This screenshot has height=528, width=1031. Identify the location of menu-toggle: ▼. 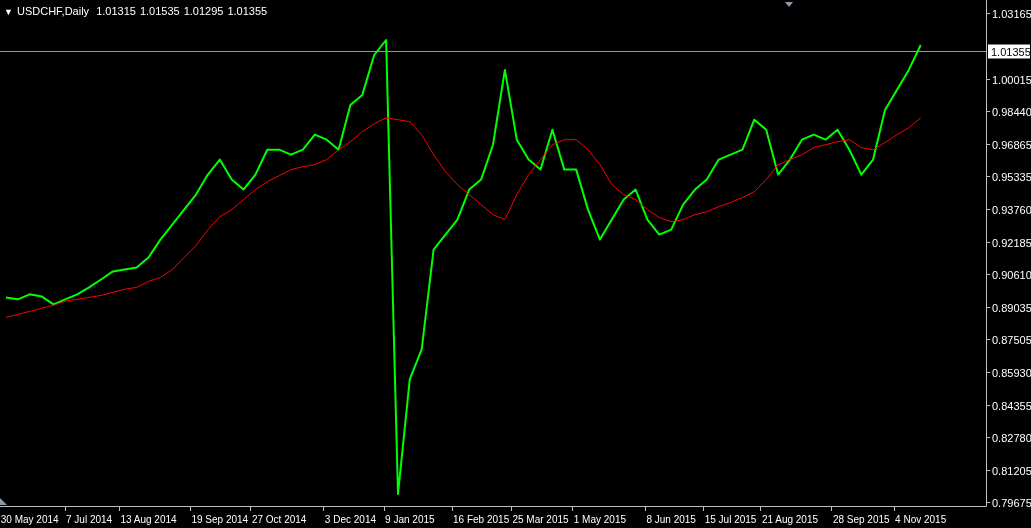
(8, 12).